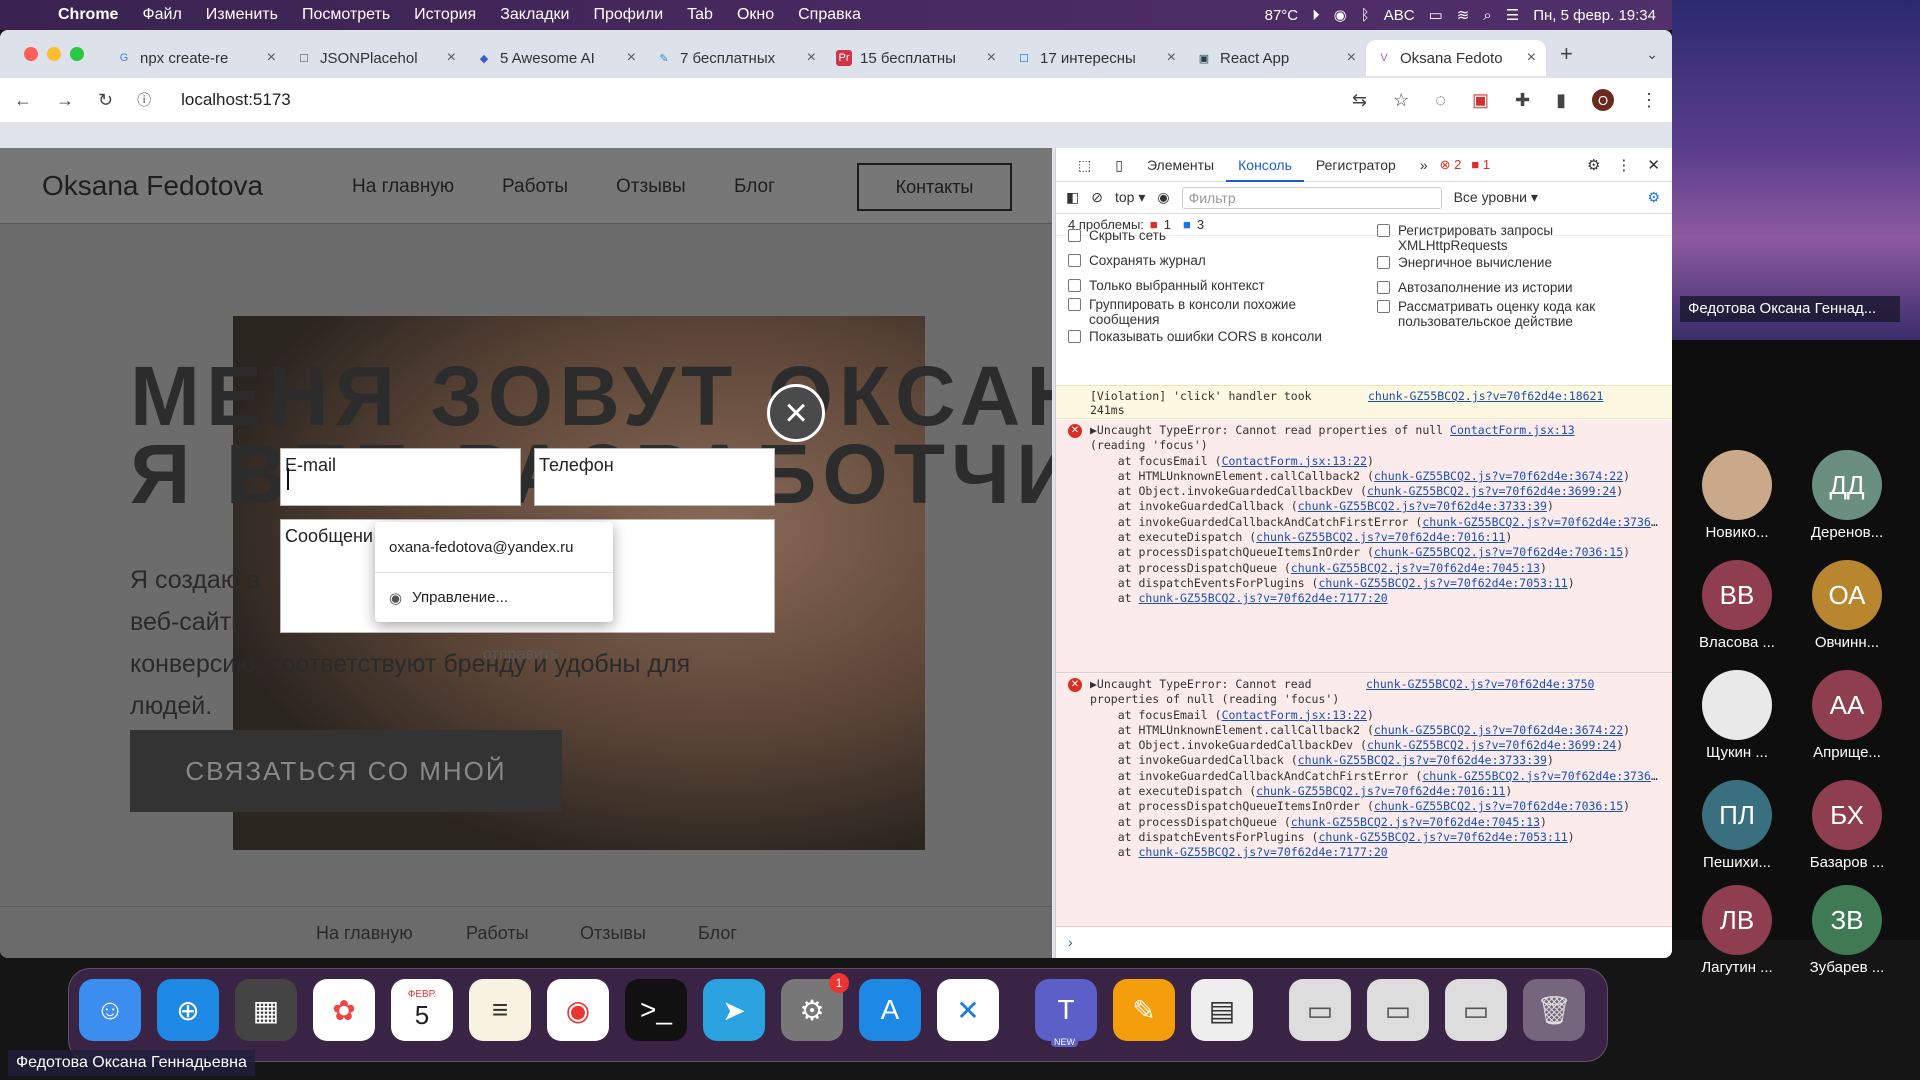 This screenshot has height=1080, width=1920. What do you see at coordinates (1380, 791) in the screenshot?
I see `frame-link: chunk-GZ55BCQ2.js?v=70f62d4e:7016:11` at bounding box center [1380, 791].